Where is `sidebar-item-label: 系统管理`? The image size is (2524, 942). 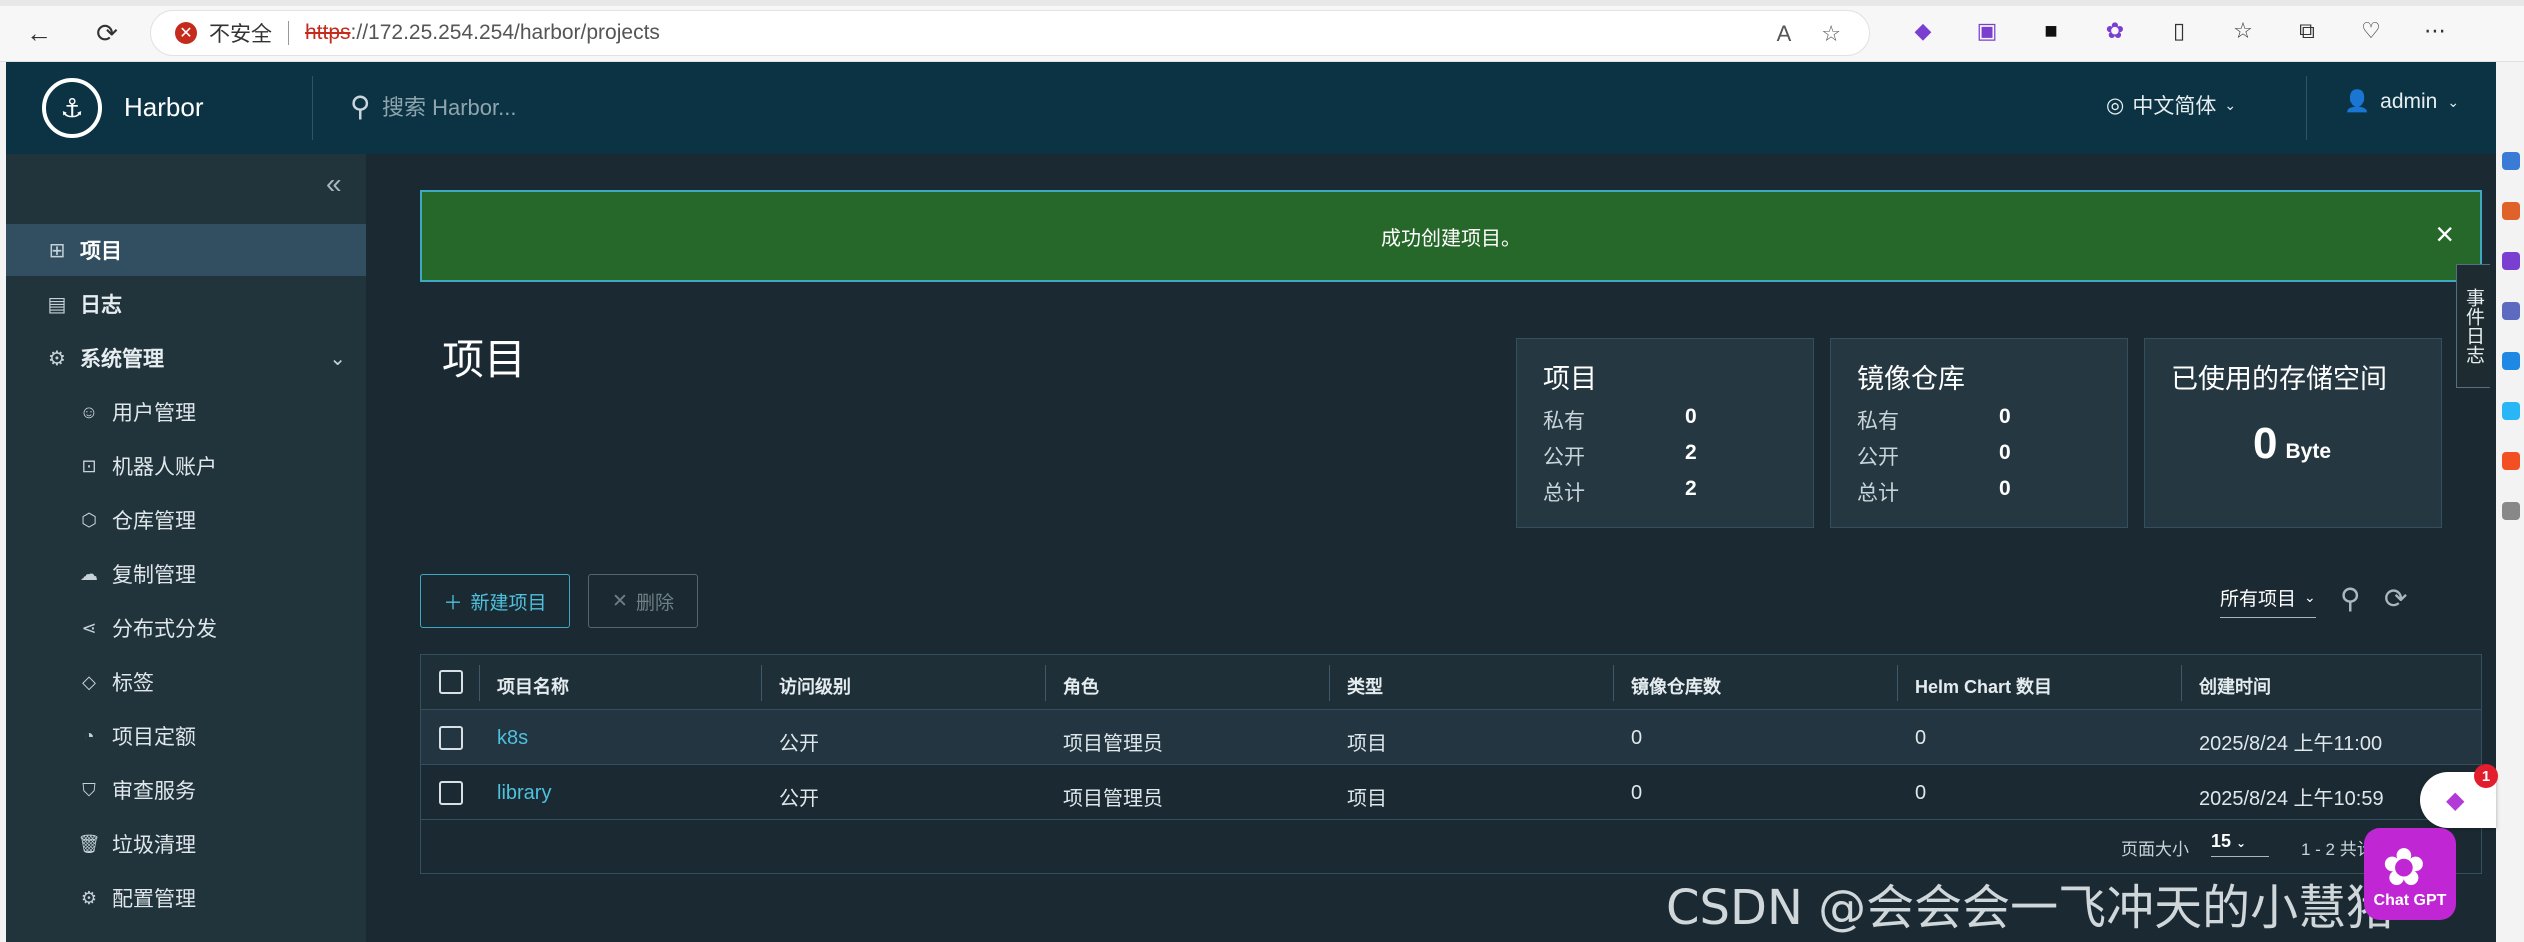 sidebar-item-label: 系统管理 is located at coordinates (122, 359).